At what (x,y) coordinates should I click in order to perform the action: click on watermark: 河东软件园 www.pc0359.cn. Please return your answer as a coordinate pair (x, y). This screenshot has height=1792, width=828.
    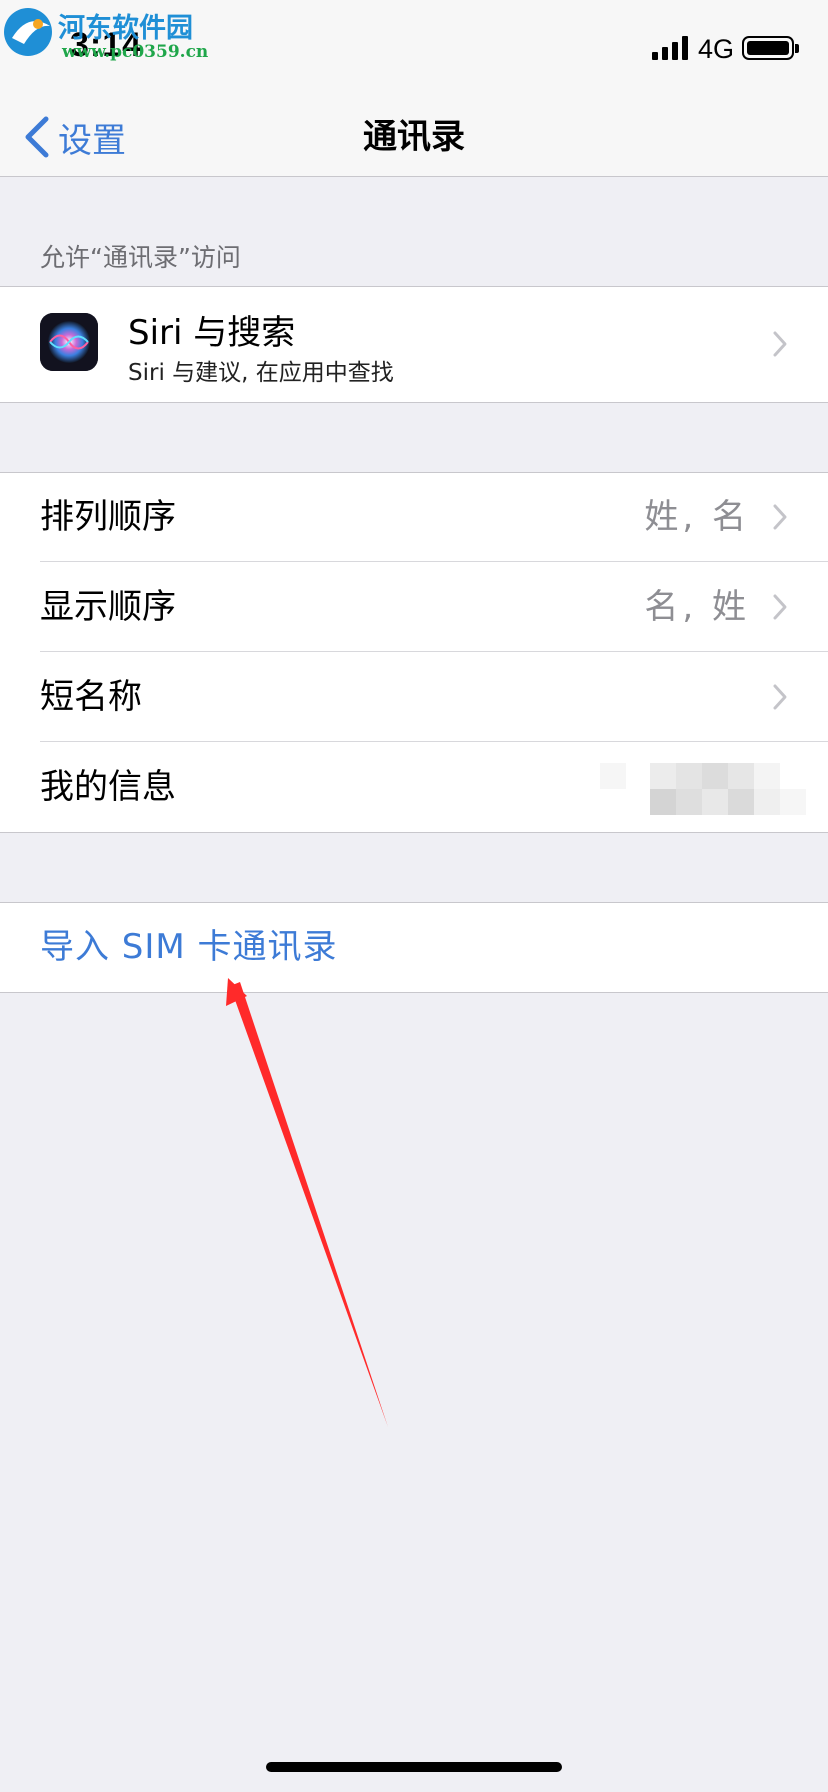
    Looking at the image, I should click on (105, 33).